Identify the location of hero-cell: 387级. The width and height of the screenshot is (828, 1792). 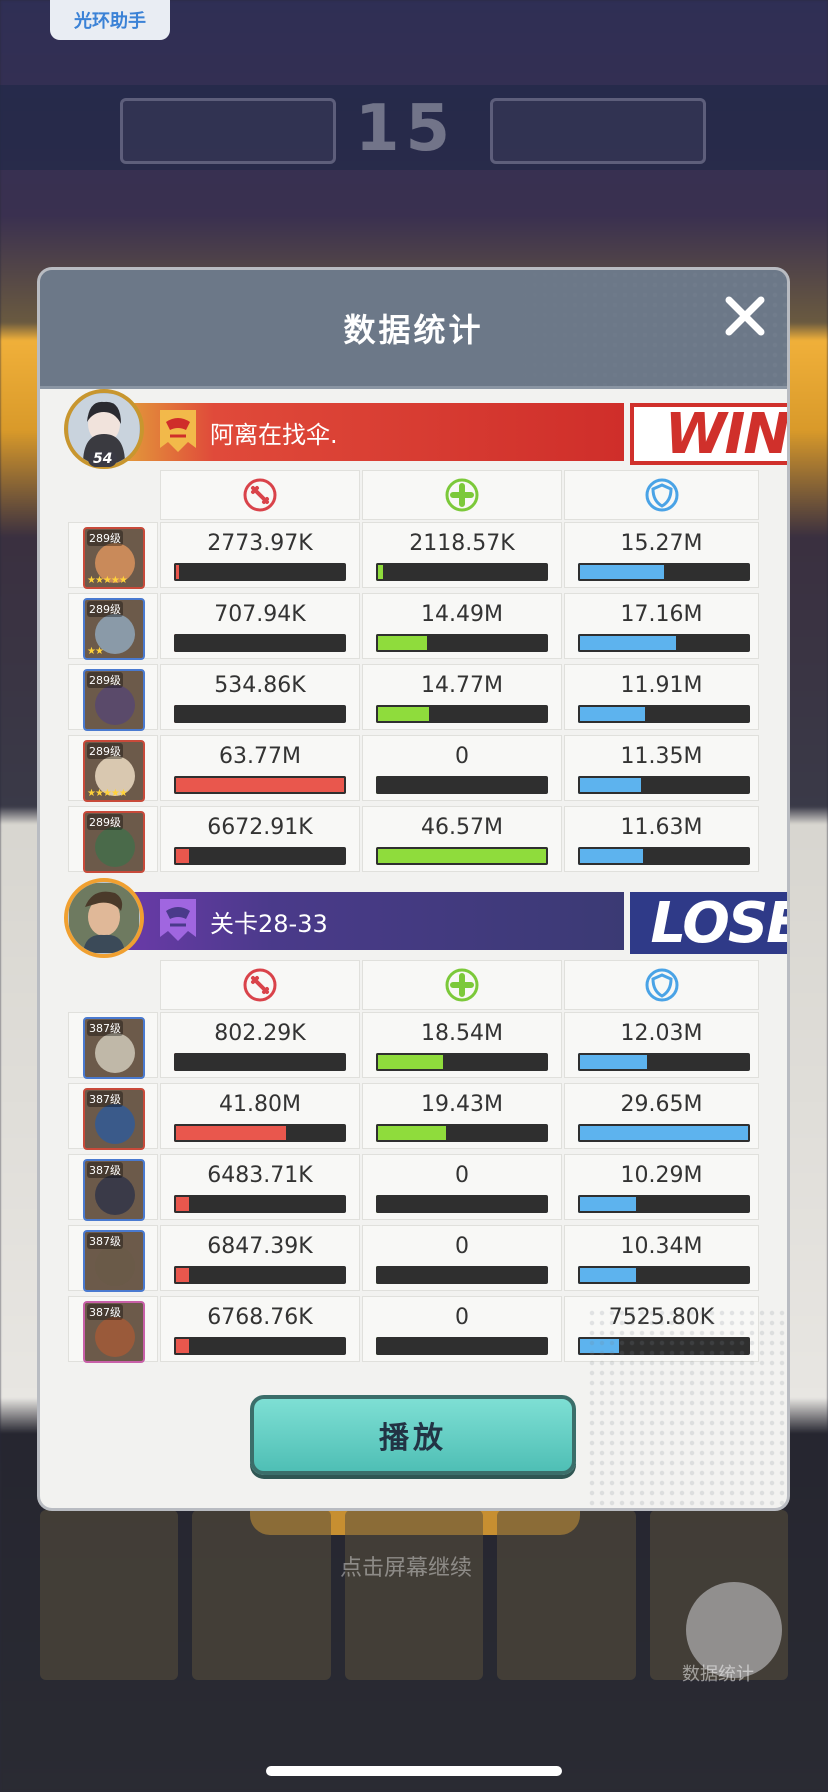
(113, 1329).